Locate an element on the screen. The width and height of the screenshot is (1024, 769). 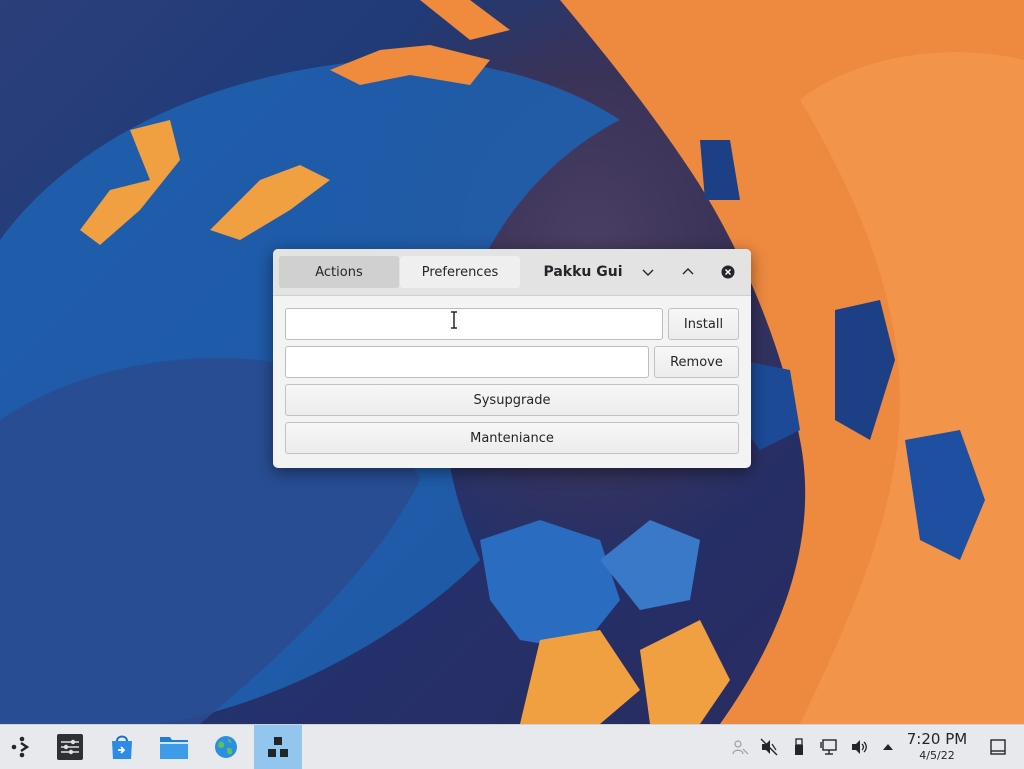
maintenance-button-label: Manteniance is located at coordinates (512, 438).